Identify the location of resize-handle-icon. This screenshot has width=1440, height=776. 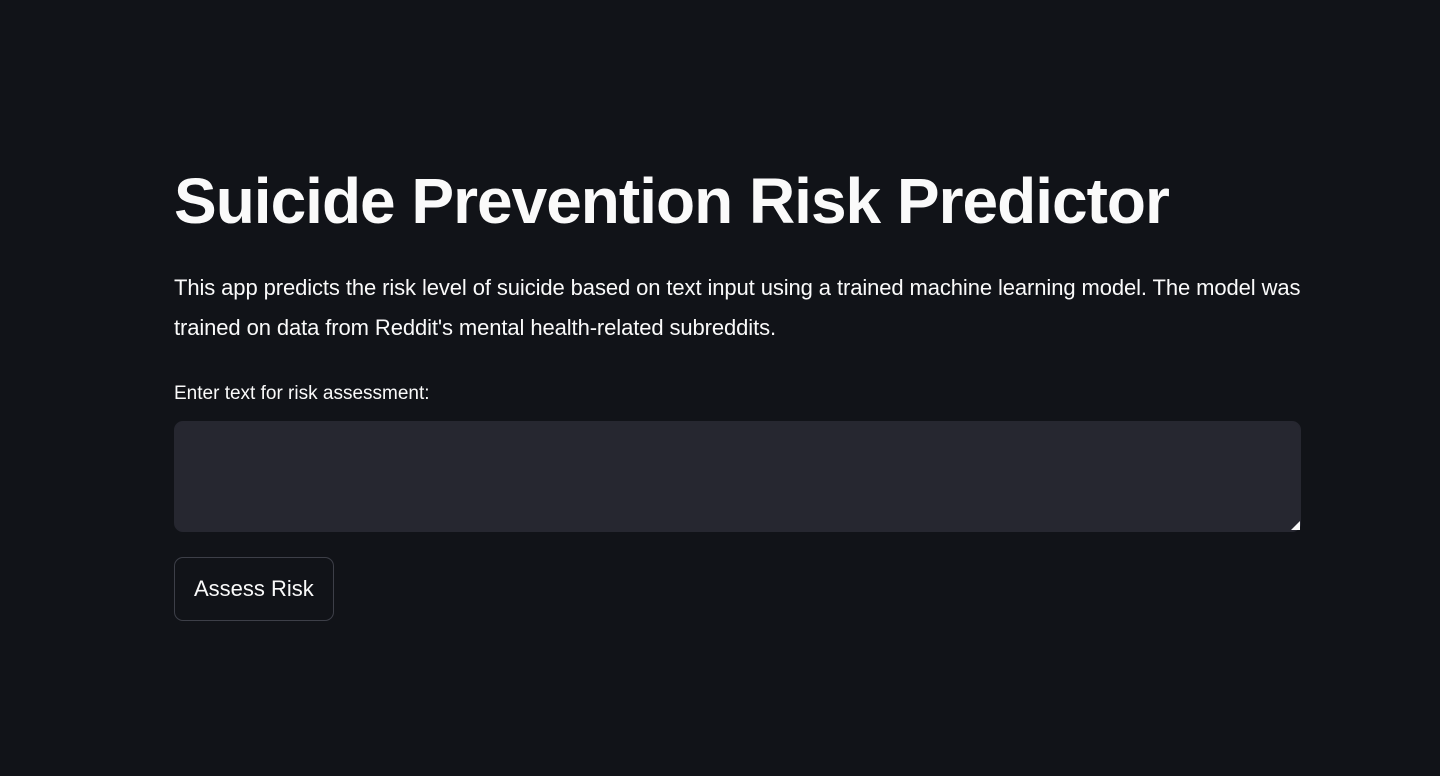
(1295, 525).